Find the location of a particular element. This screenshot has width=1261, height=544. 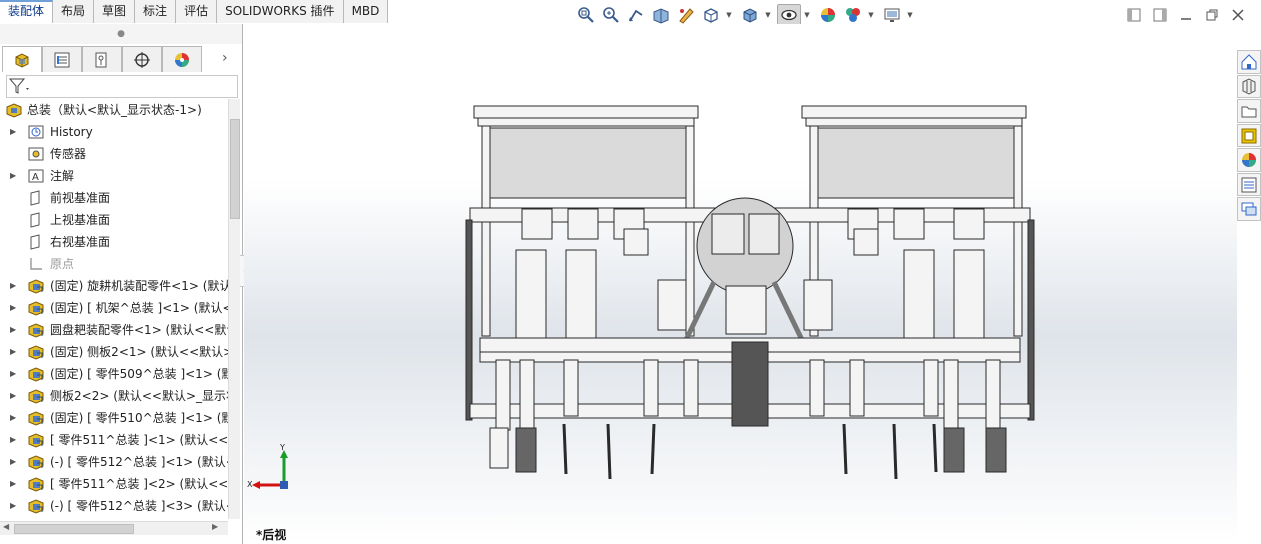

view-palette-icon is located at coordinates (1249, 135).